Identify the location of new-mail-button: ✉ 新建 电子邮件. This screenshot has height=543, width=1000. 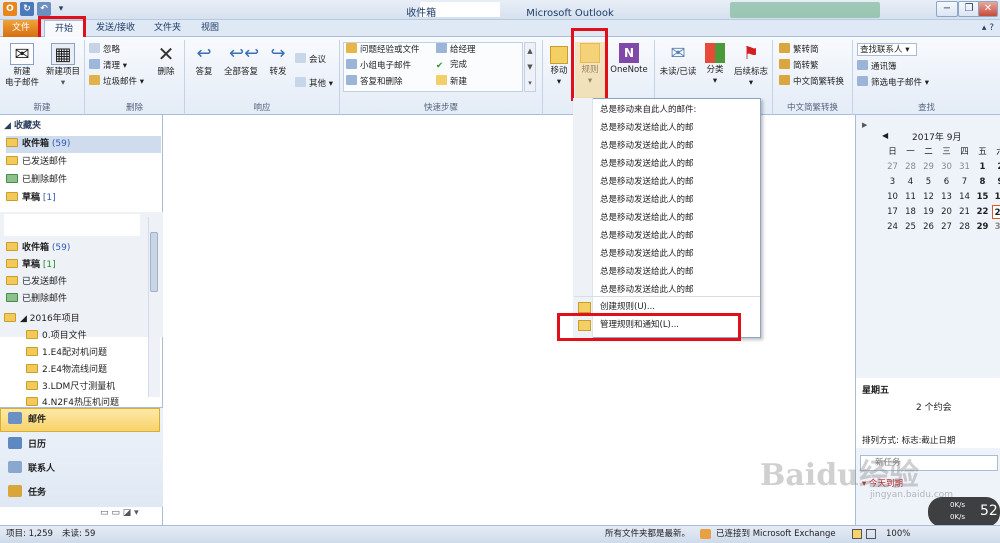
(22, 66).